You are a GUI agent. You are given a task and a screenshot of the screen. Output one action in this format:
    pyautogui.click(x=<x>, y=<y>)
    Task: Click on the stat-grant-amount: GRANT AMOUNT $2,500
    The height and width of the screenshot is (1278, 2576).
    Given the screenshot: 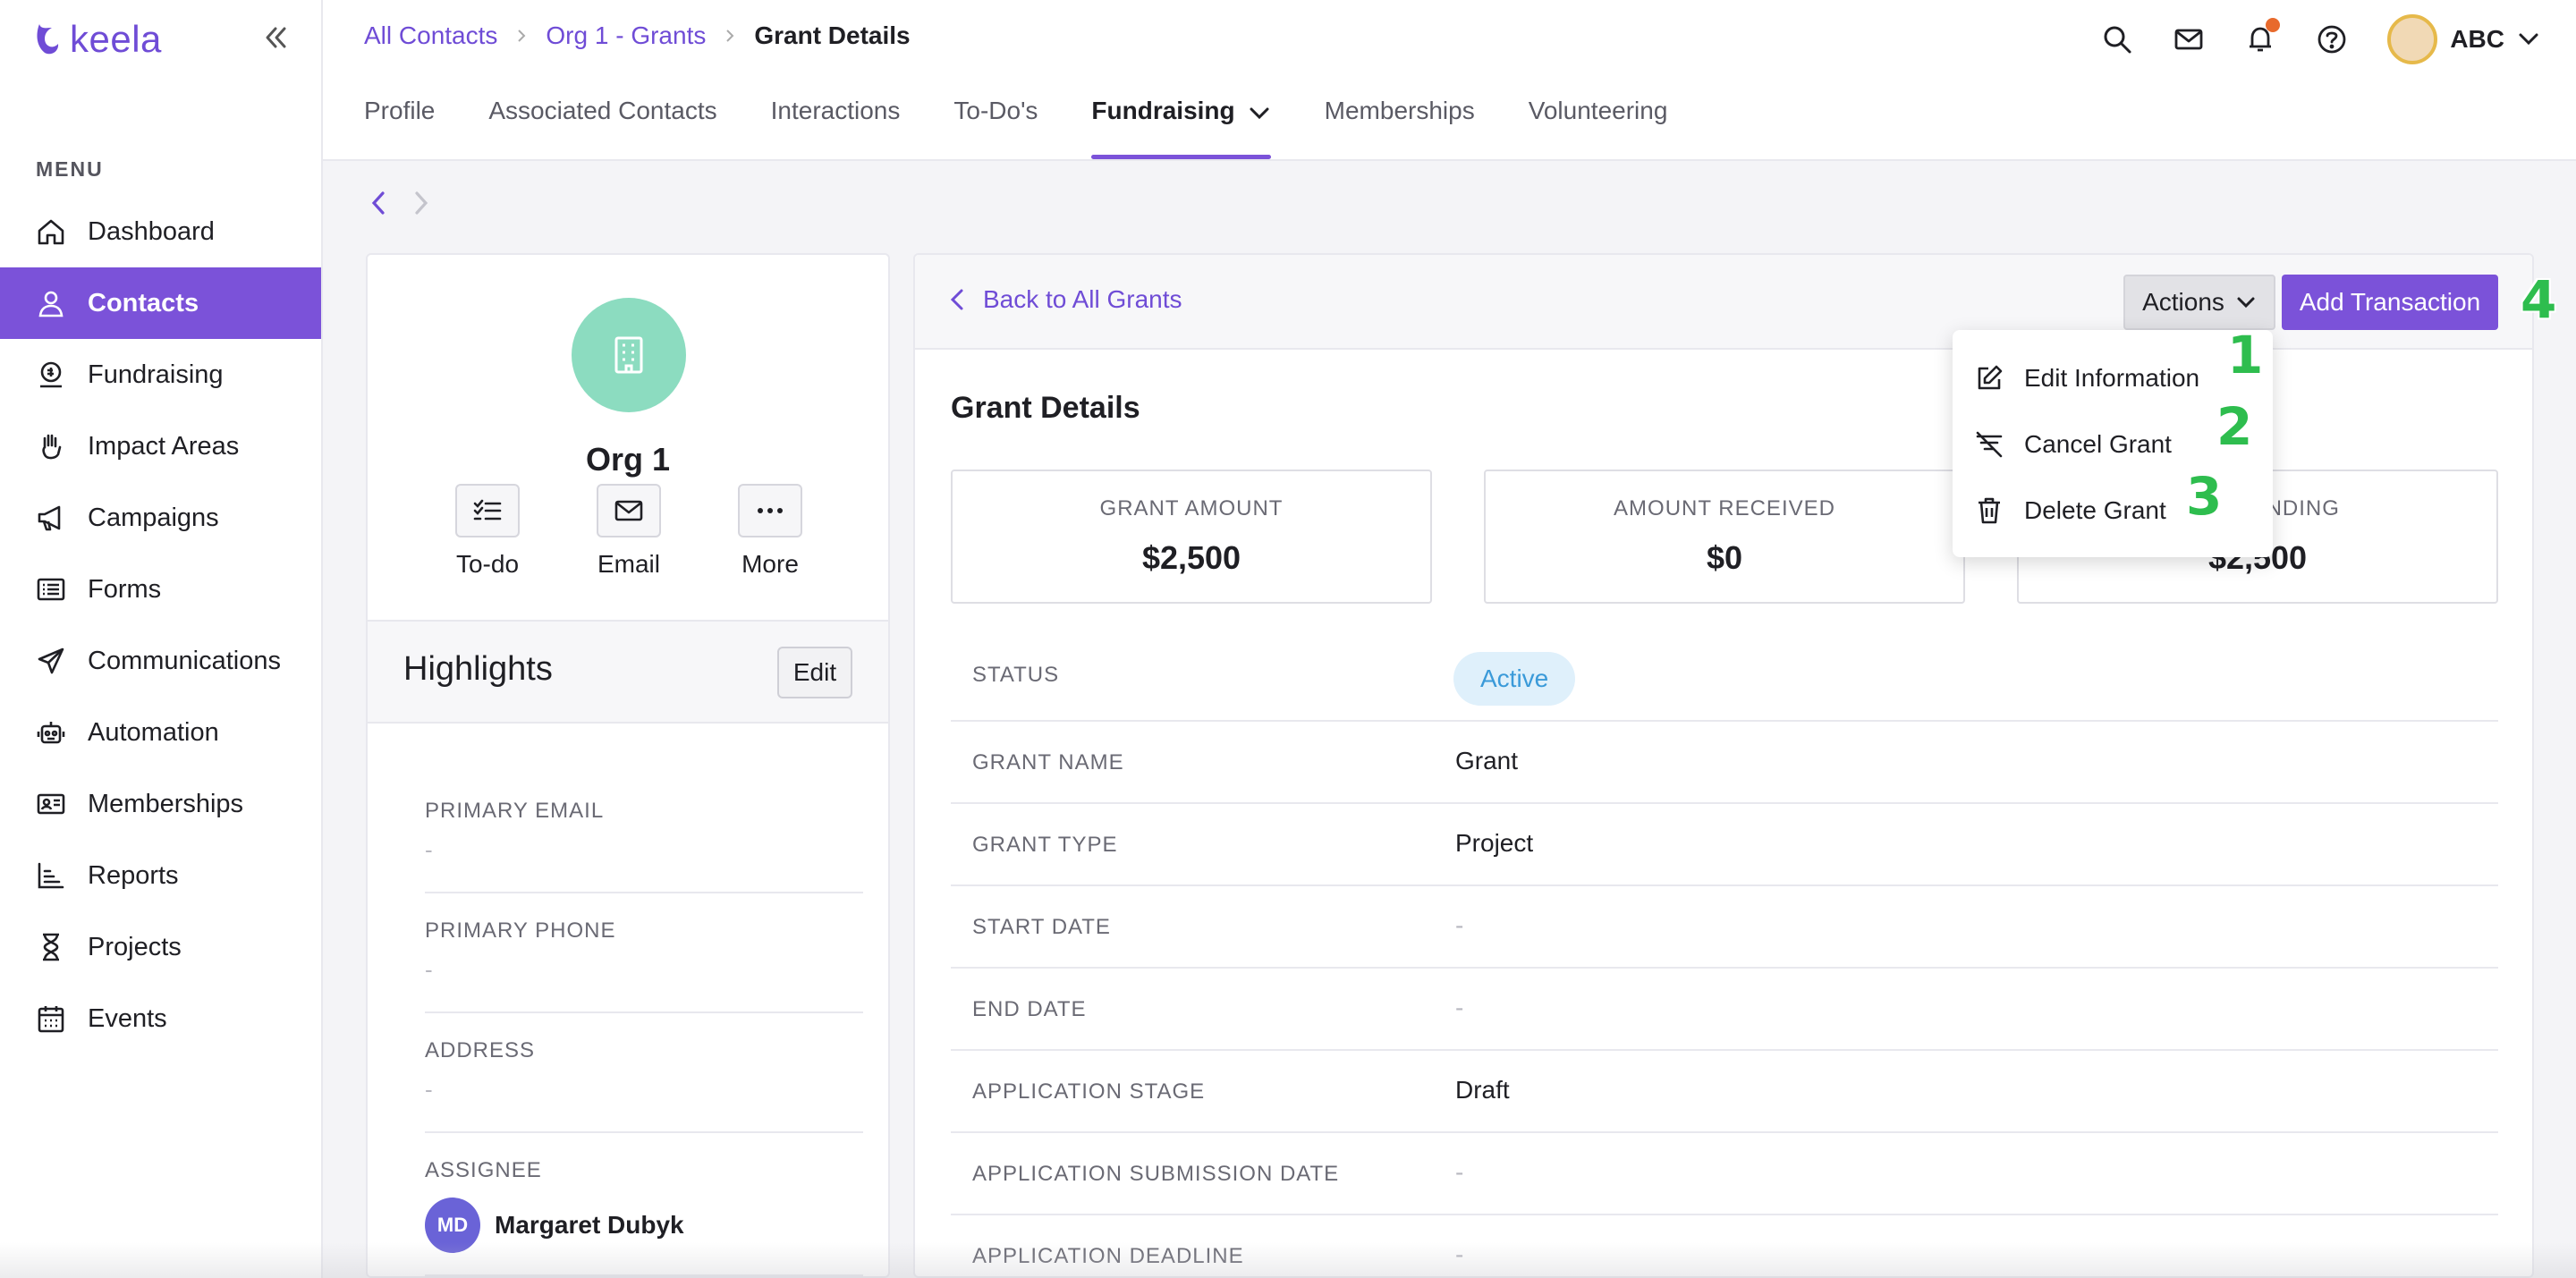 What is the action you would take?
    pyautogui.click(x=1191, y=537)
    